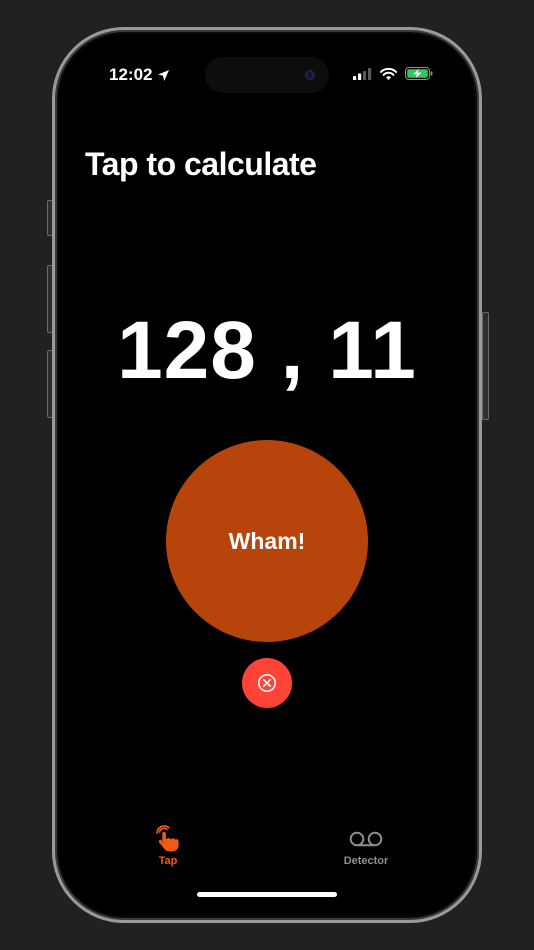  What do you see at coordinates (201, 164) in the screenshot?
I see `page-title: Tap to calculate` at bounding box center [201, 164].